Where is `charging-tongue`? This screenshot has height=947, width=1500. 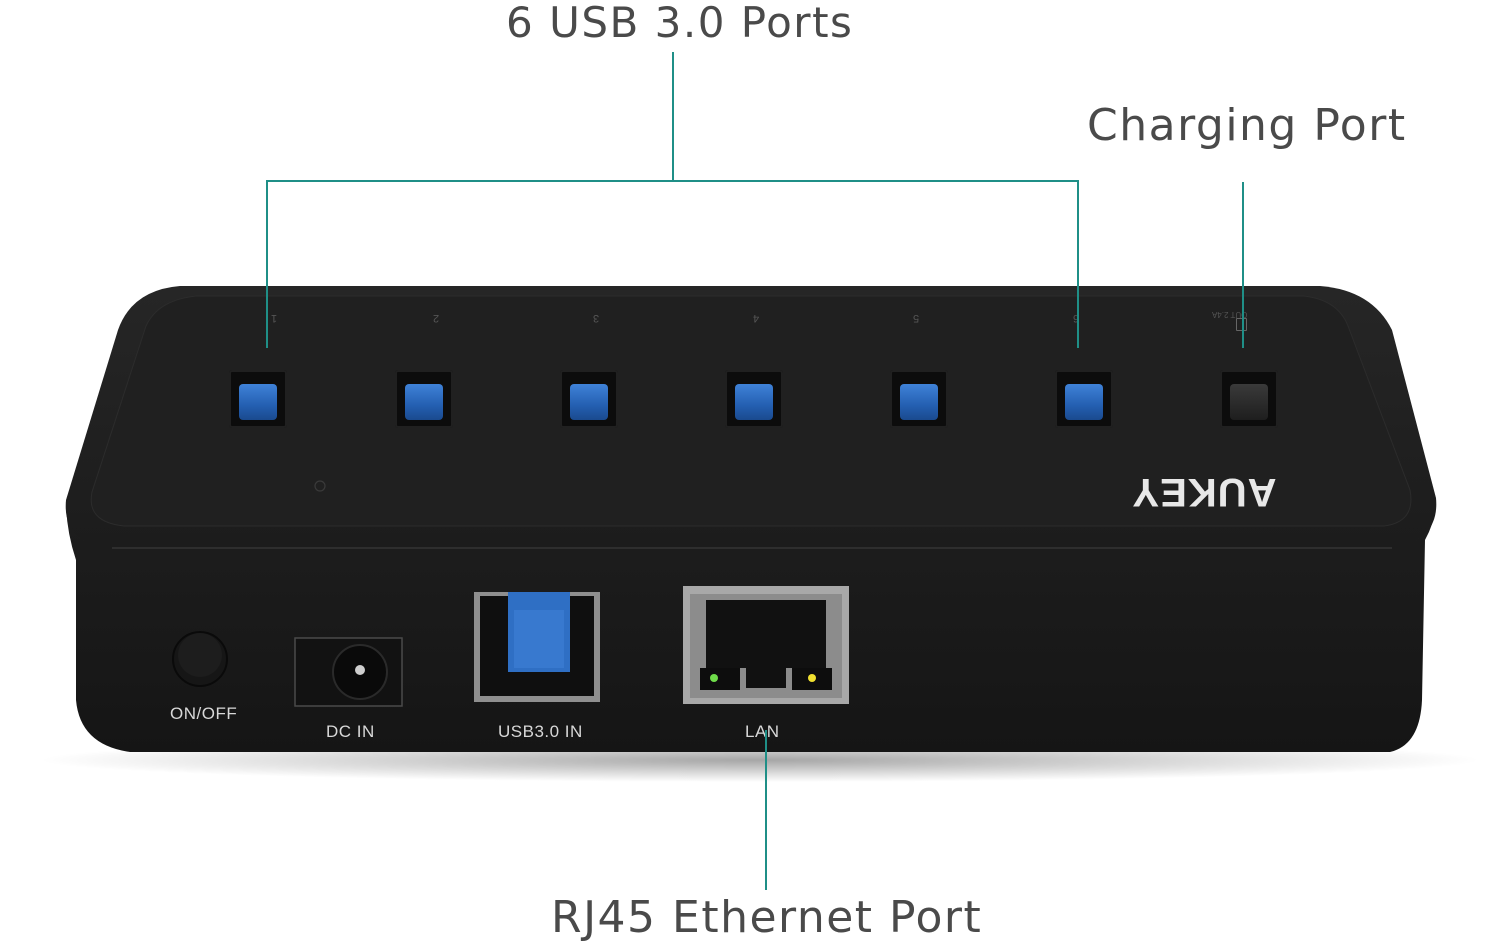 charging-tongue is located at coordinates (1249, 402).